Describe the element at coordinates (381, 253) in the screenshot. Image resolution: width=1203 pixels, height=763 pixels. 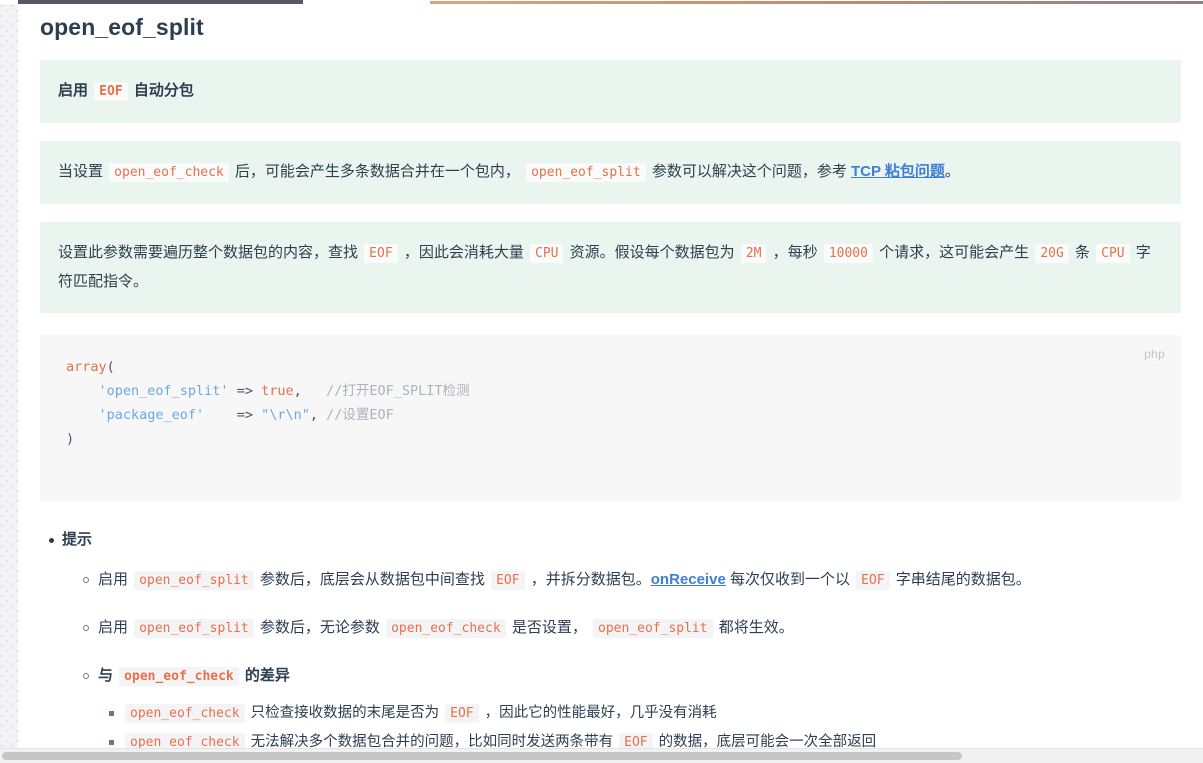
I see `inline-code-eof-2: EOF` at that location.